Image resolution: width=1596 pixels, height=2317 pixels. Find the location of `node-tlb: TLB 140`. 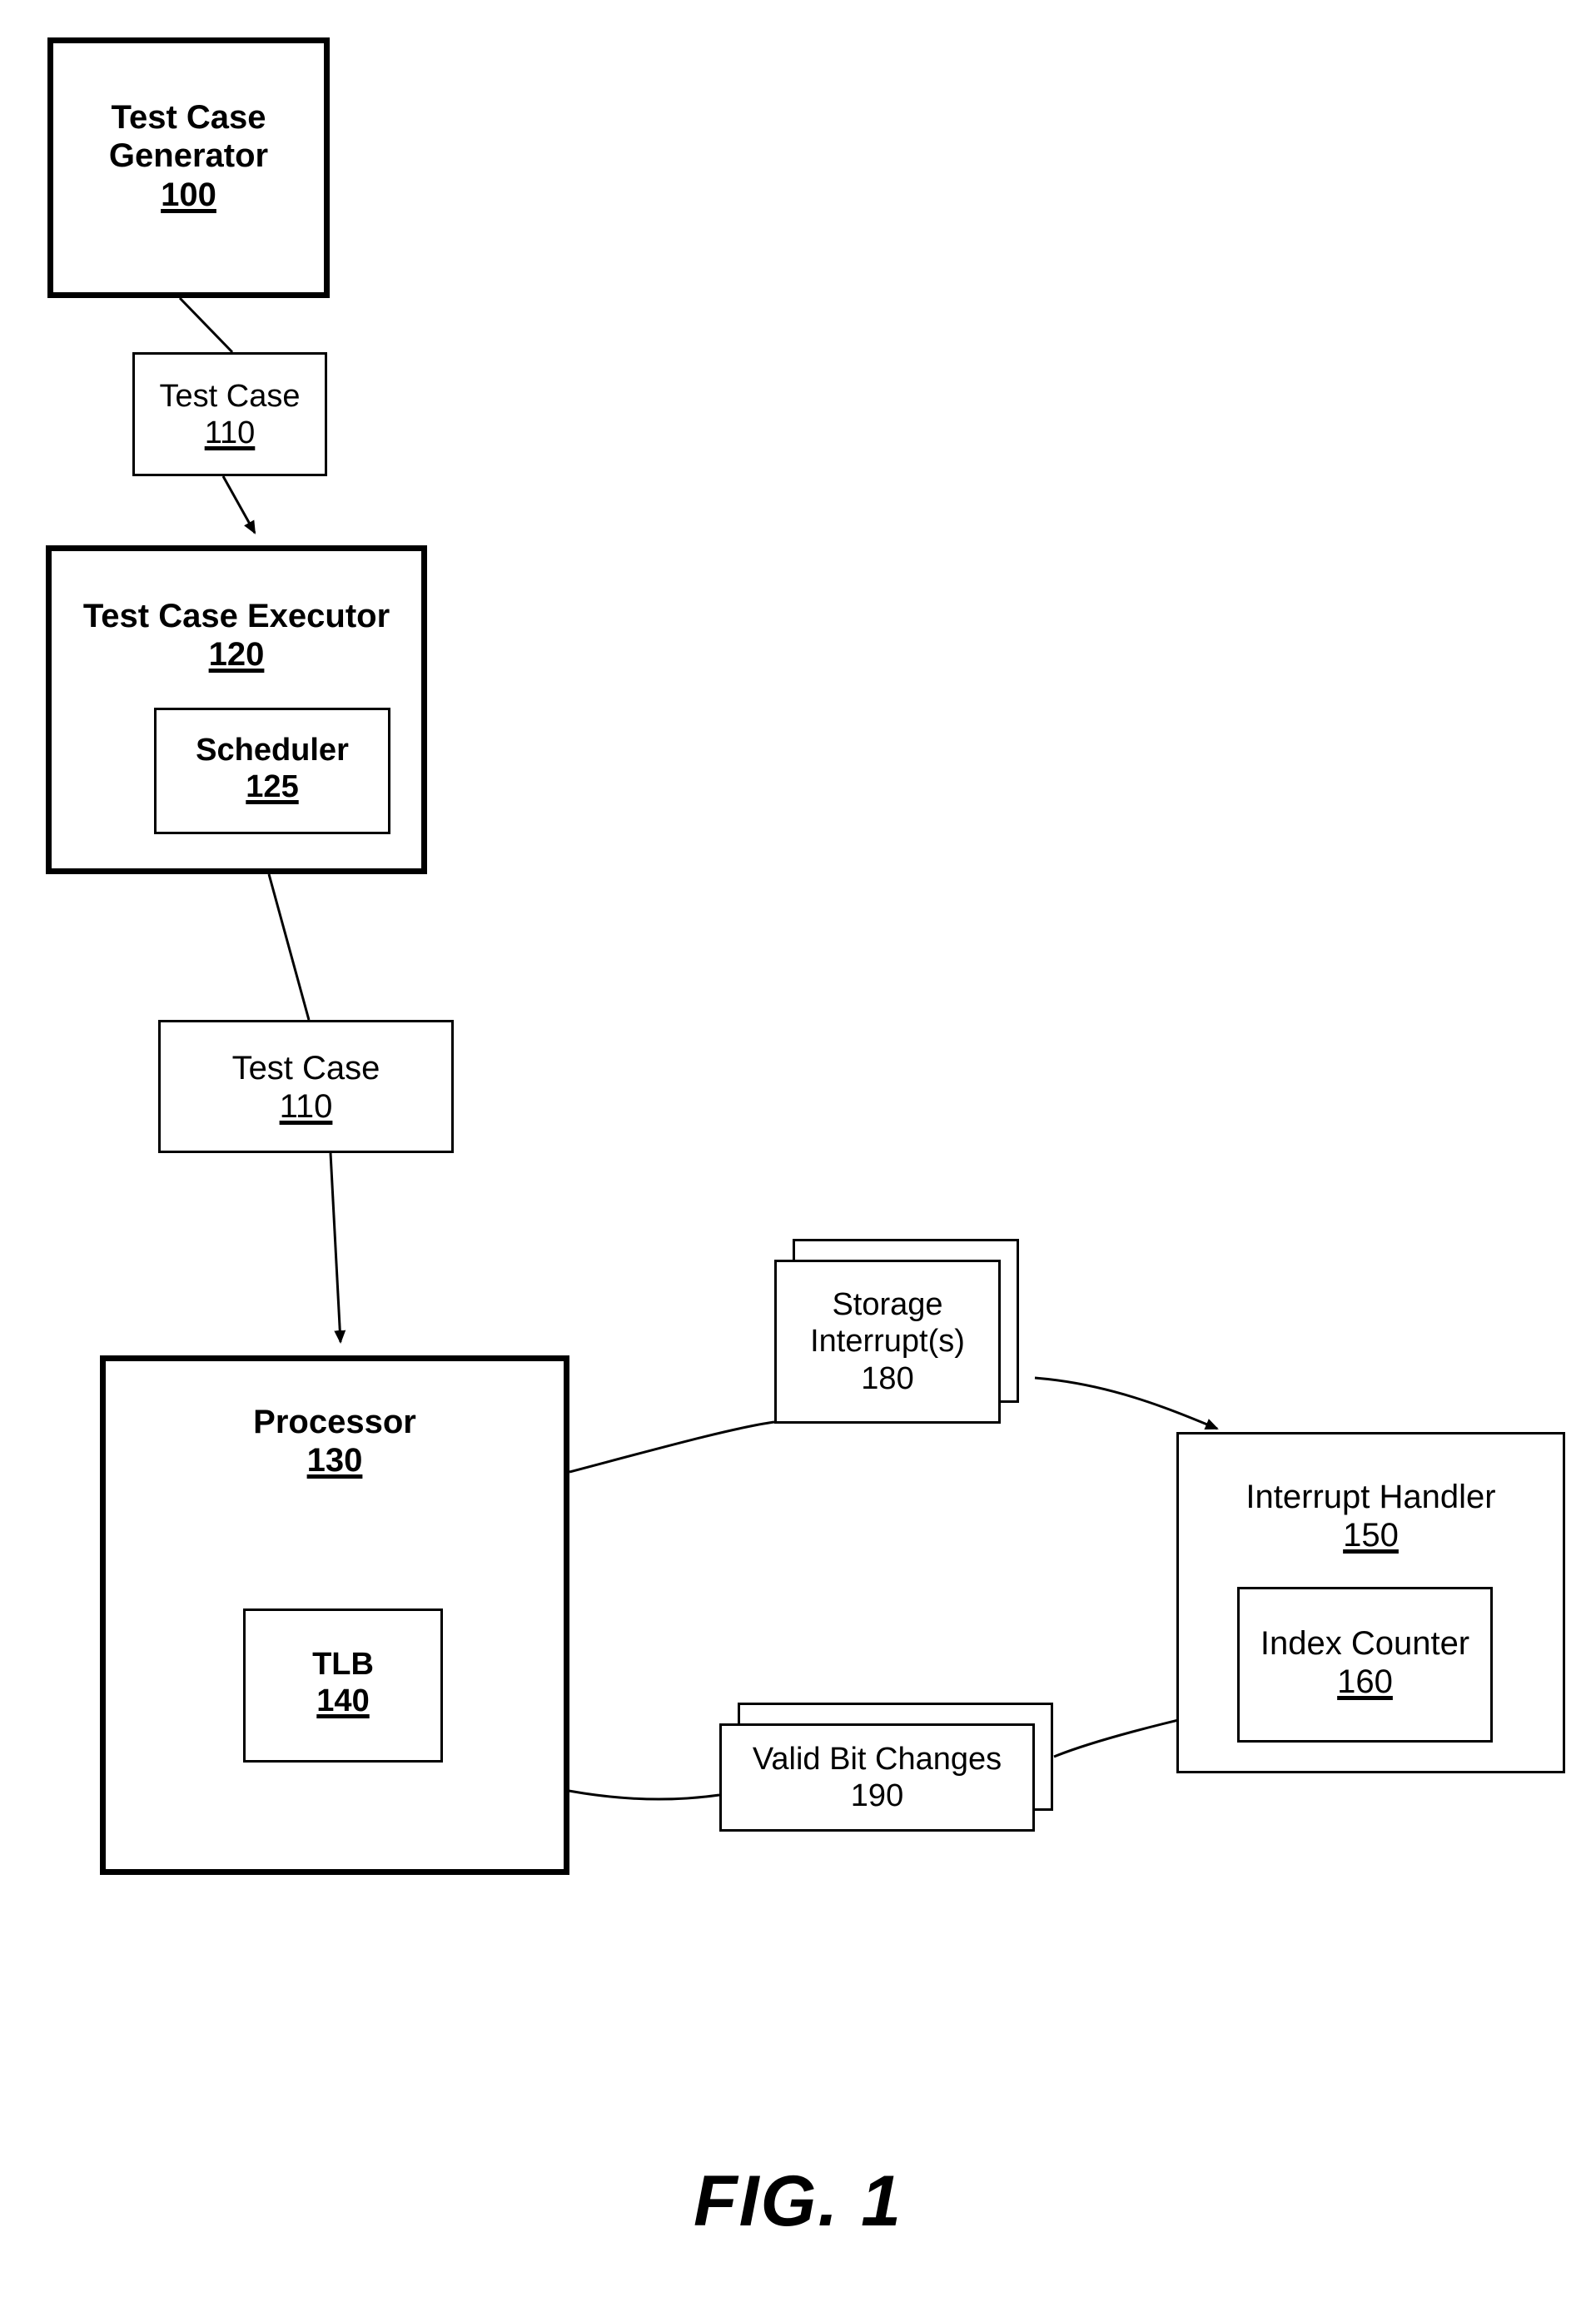

node-tlb: TLB 140 is located at coordinates (343, 1685).